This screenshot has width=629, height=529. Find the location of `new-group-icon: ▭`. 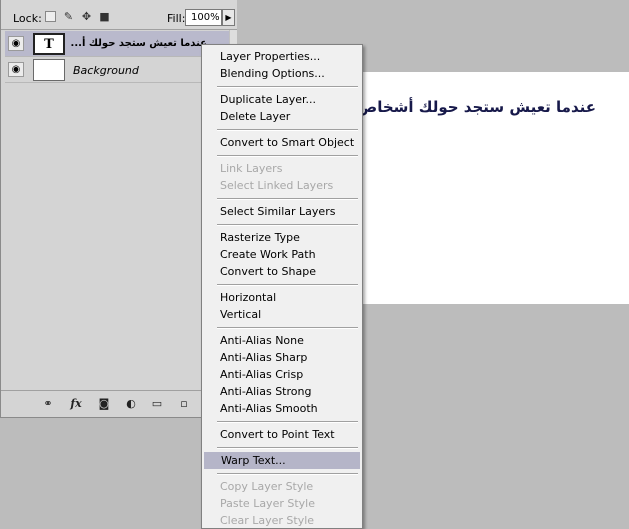

new-group-icon: ▭ is located at coordinates (157, 404).